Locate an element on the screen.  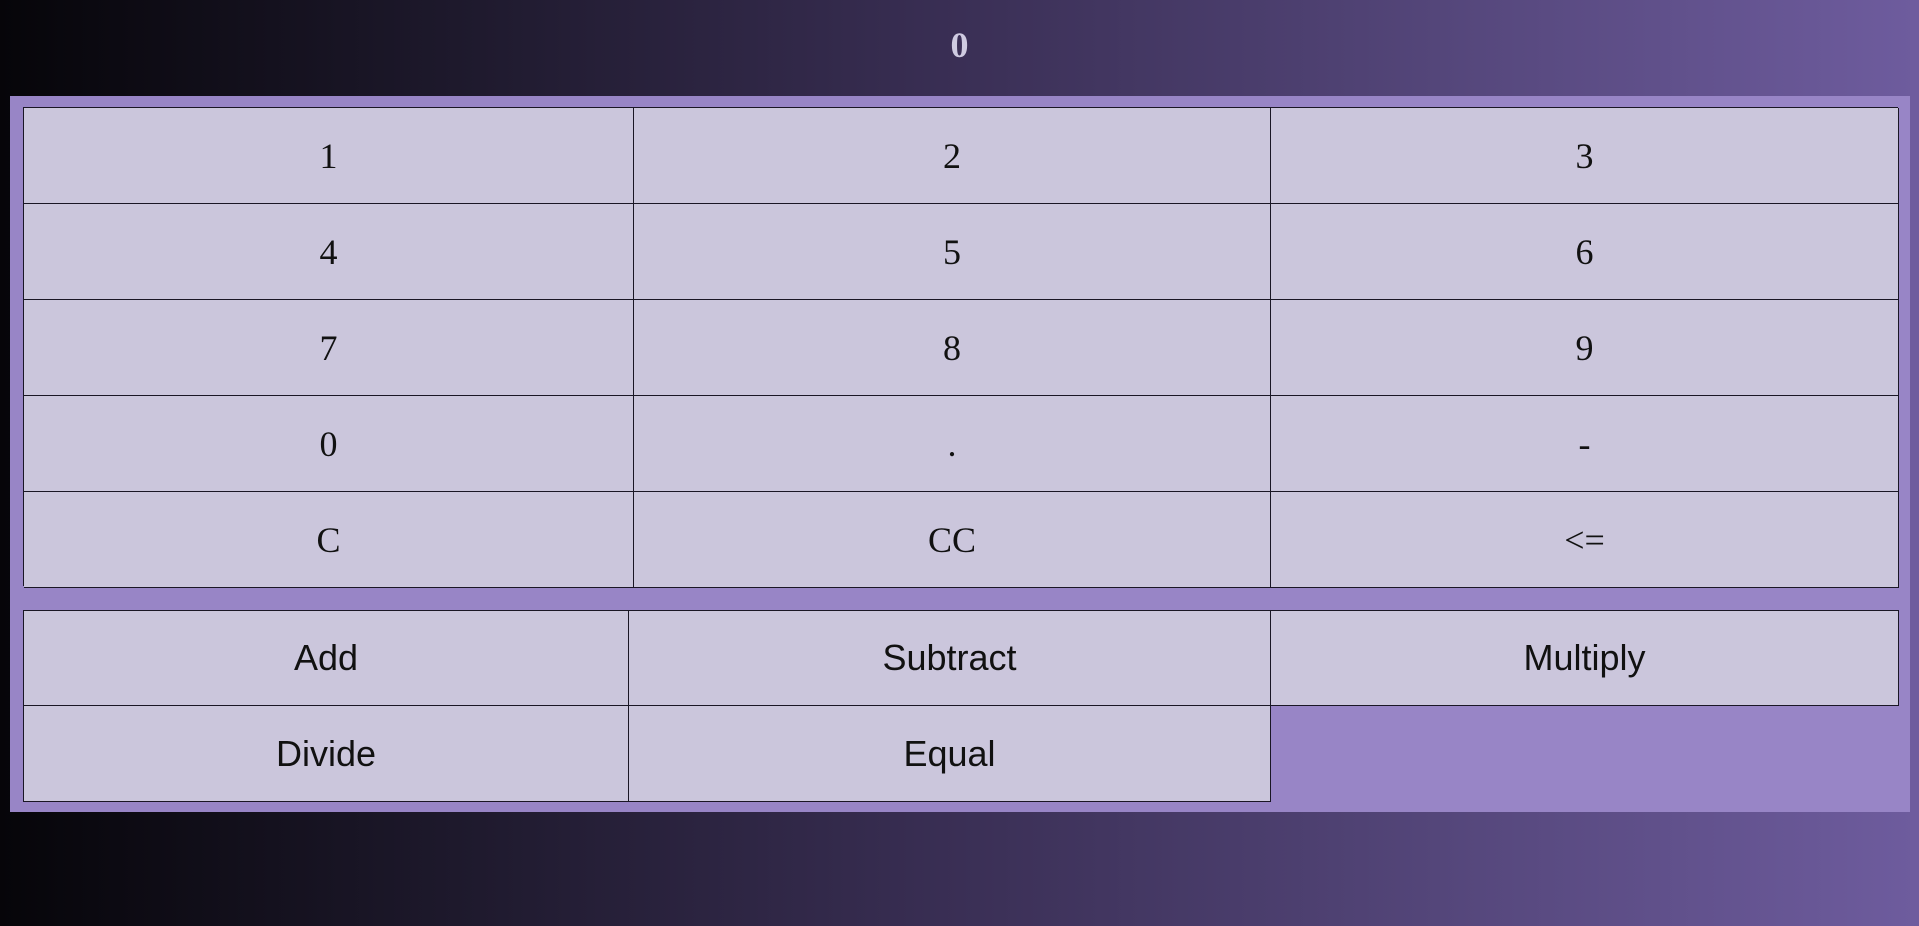
multiply-button: Multiply is located at coordinates (1584, 658).